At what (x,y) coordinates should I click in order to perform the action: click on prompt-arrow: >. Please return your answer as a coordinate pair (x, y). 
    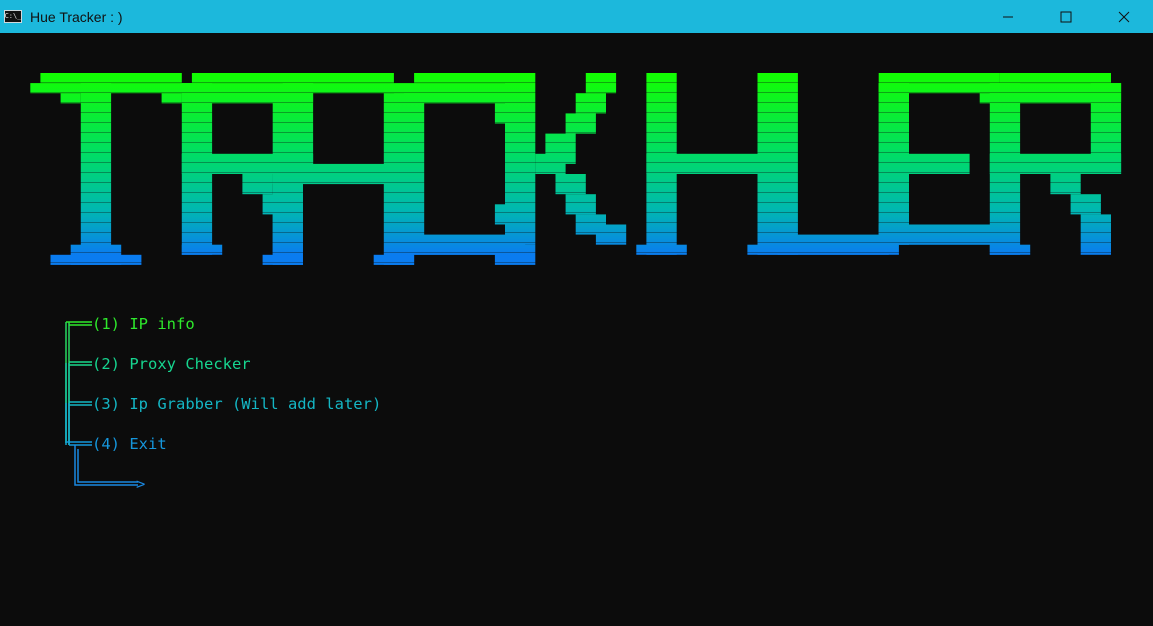
    Looking at the image, I should click on (141, 484).